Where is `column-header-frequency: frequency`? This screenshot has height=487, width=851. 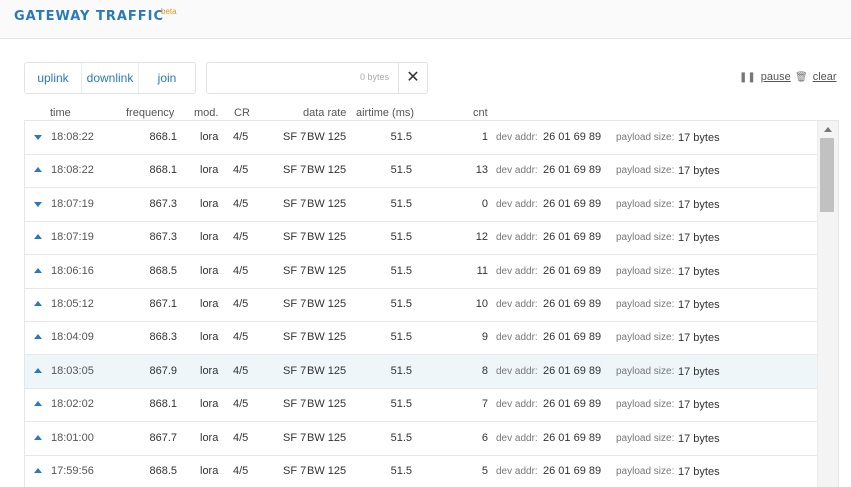
column-header-frequency: frequency is located at coordinates (150, 113).